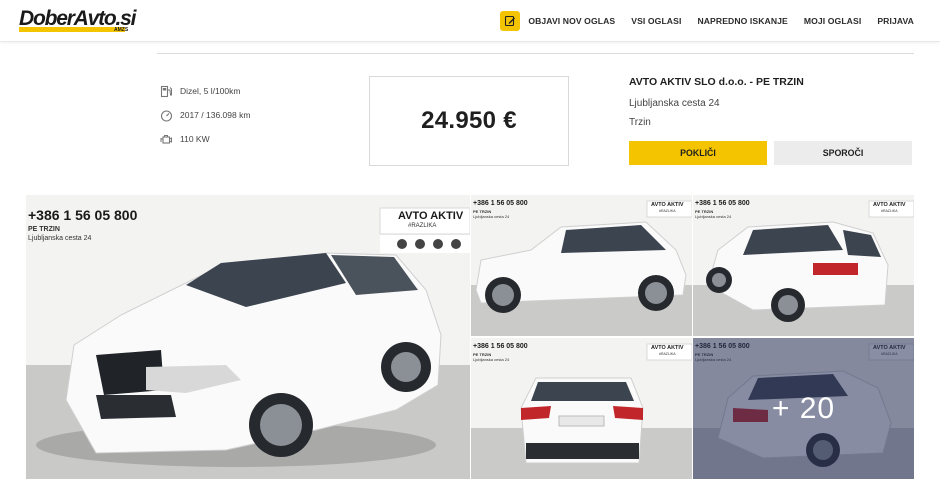  I want to click on overlay-branch: PE TRZIN, so click(44, 229).